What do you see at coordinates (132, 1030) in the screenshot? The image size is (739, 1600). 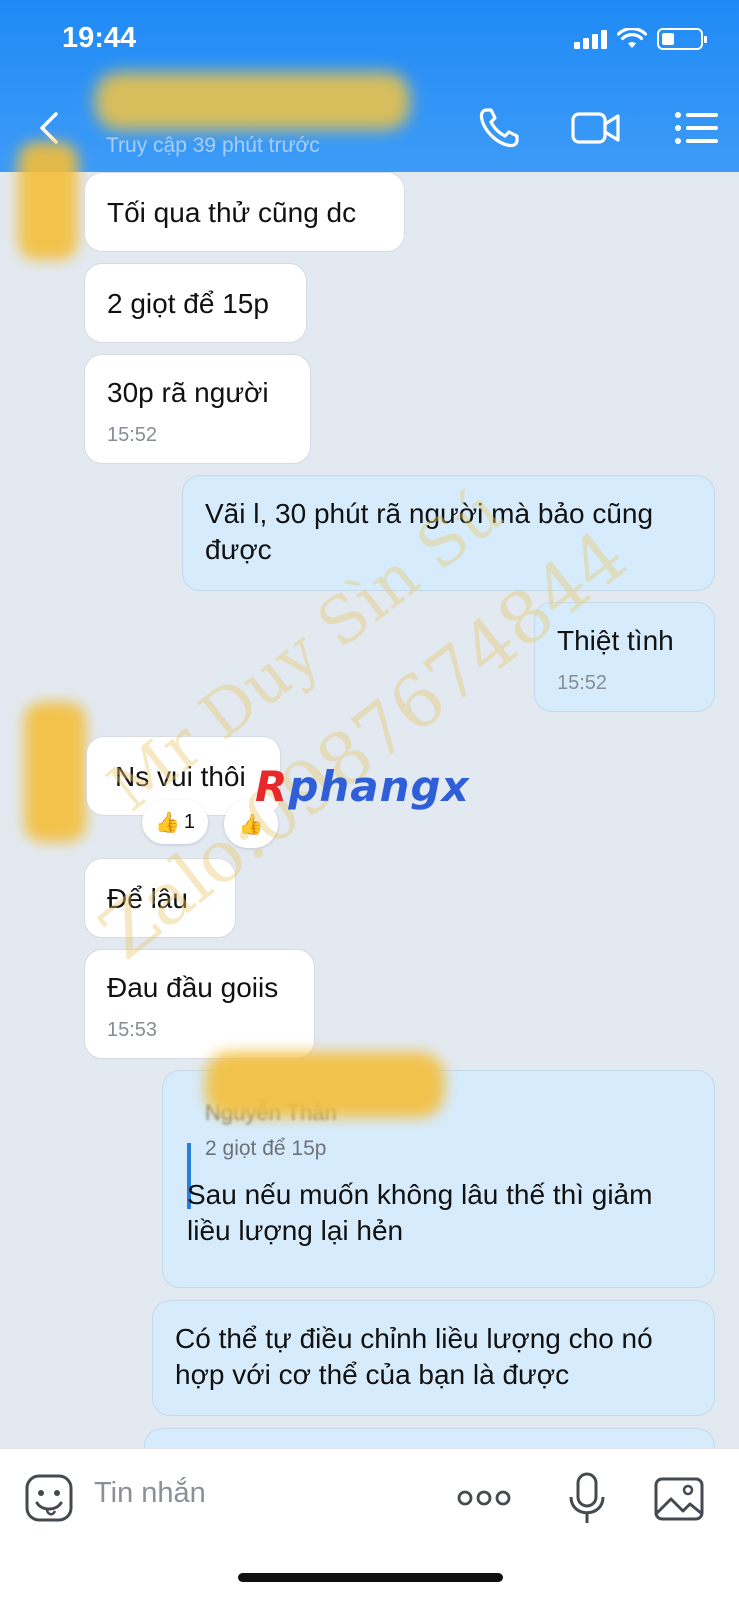 I see `message-timestamp: 15:53` at bounding box center [132, 1030].